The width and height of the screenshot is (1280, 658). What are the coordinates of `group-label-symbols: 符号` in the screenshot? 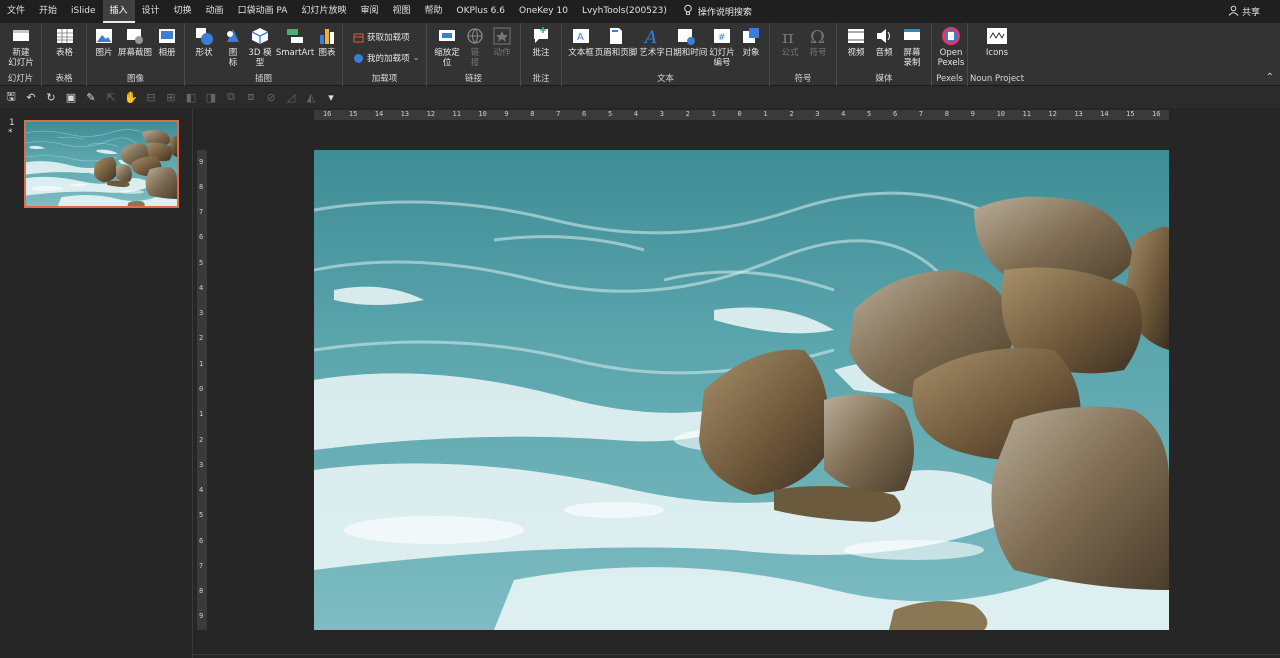 It's located at (803, 79).